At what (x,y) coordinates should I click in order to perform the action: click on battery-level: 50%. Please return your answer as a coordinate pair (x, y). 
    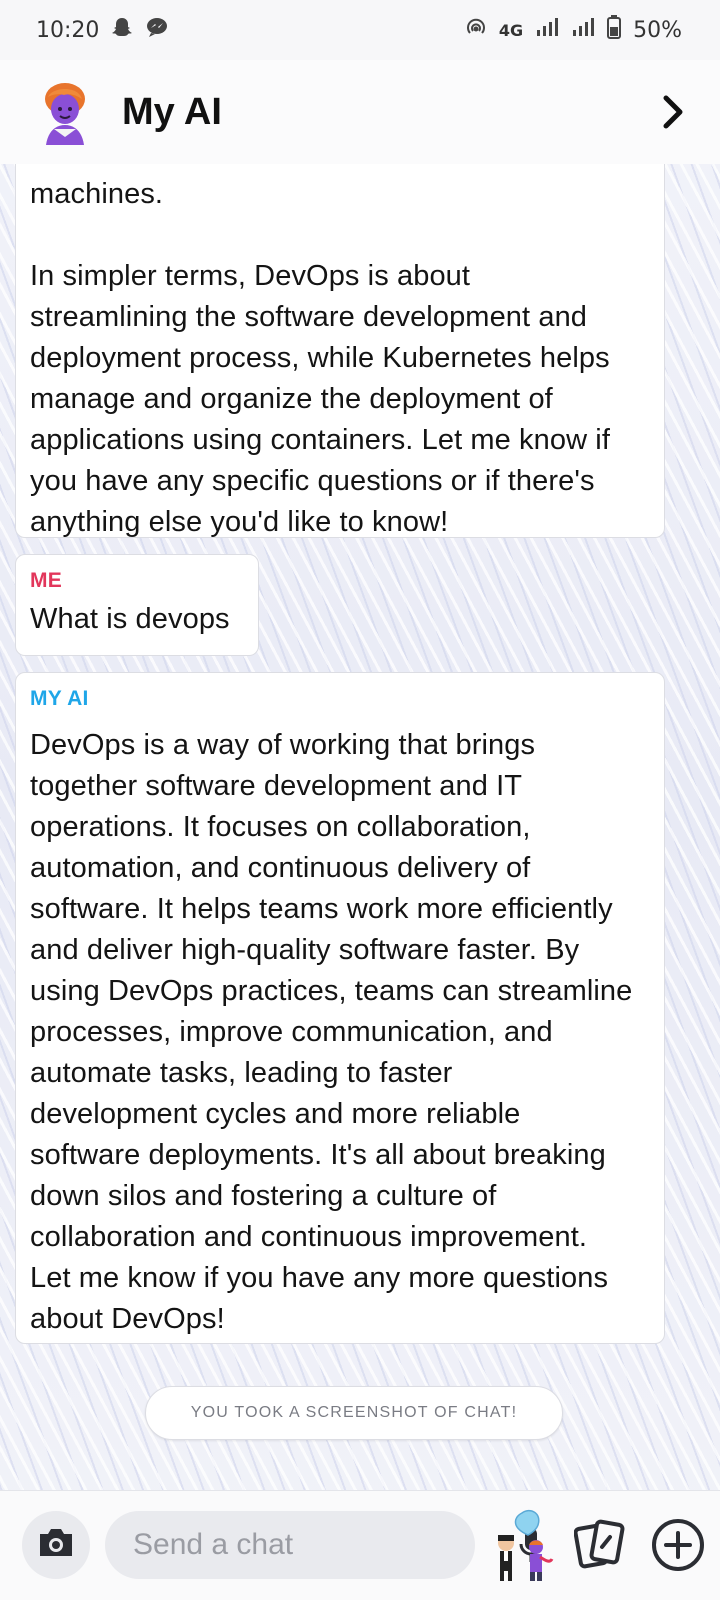
    Looking at the image, I should click on (657, 30).